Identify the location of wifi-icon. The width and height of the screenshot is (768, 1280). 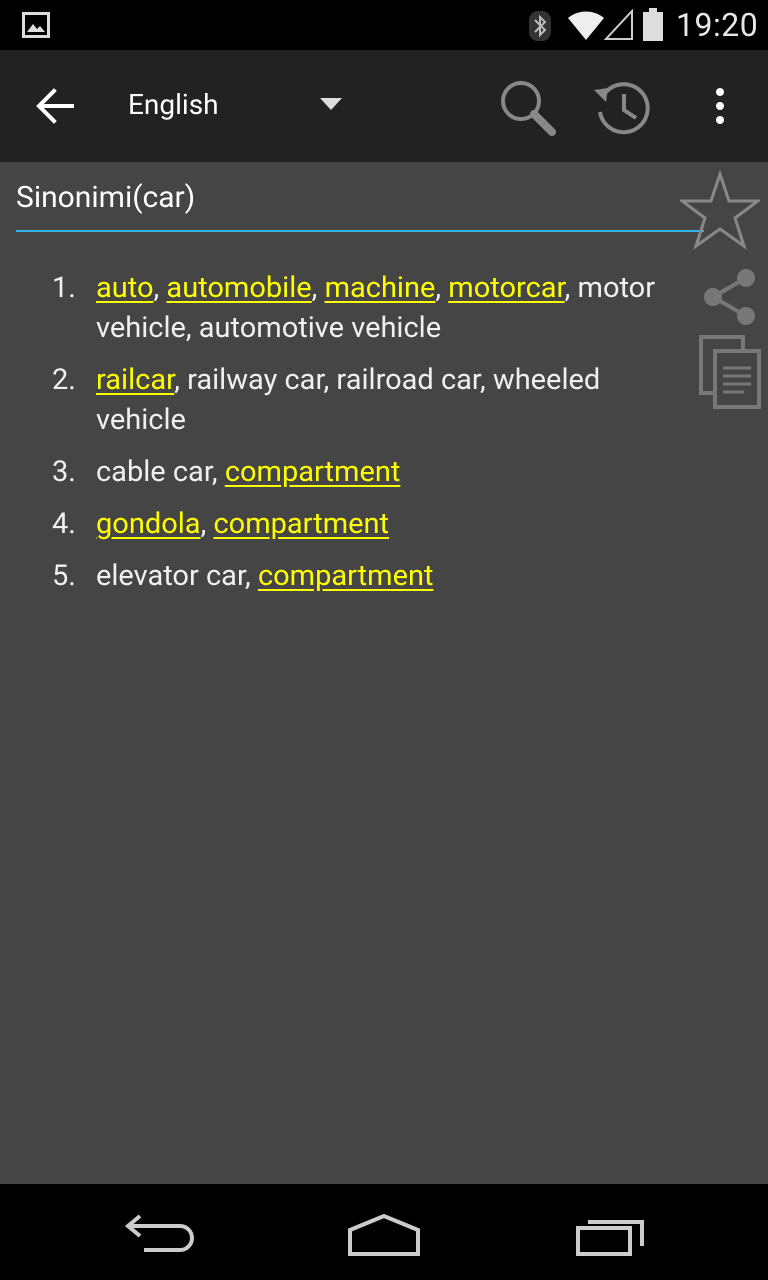
(586, 25).